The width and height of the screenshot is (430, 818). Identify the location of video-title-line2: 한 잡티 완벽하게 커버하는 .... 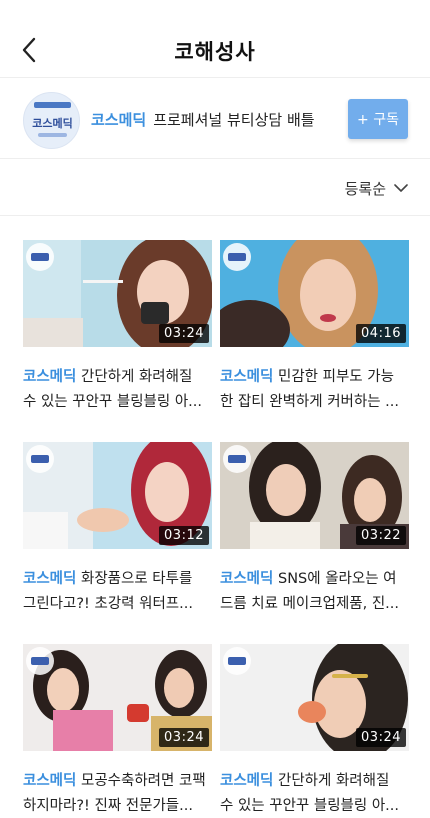
(310, 402).